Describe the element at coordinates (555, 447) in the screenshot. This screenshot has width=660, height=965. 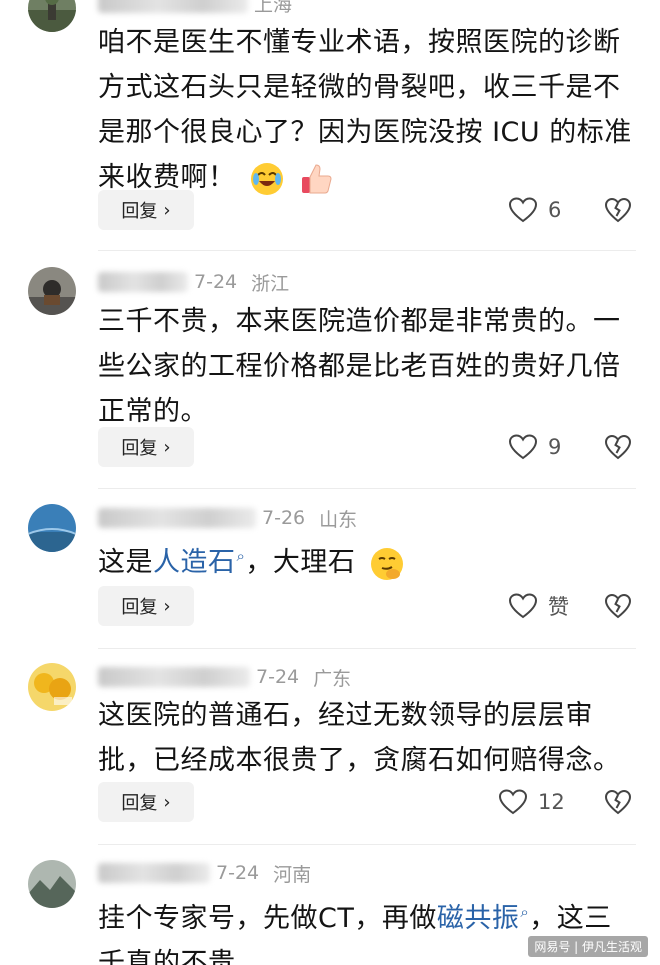
I see `like-count: 9` at that location.